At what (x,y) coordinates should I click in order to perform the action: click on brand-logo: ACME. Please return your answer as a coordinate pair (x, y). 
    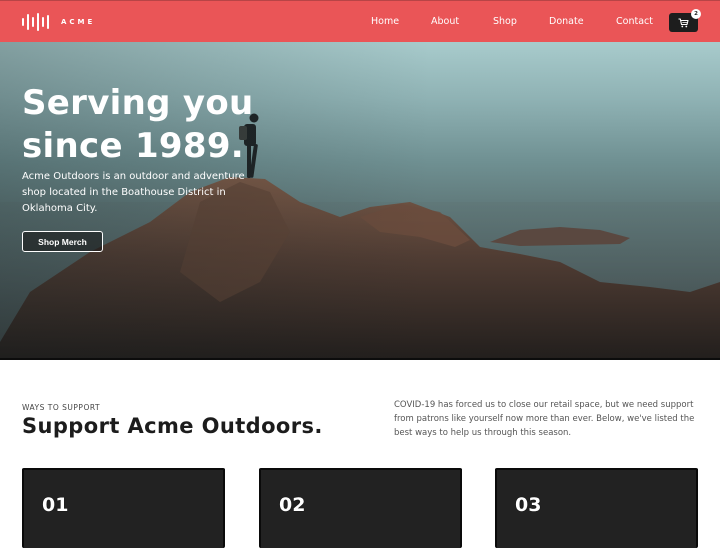
    Looking at the image, I should click on (58, 22).